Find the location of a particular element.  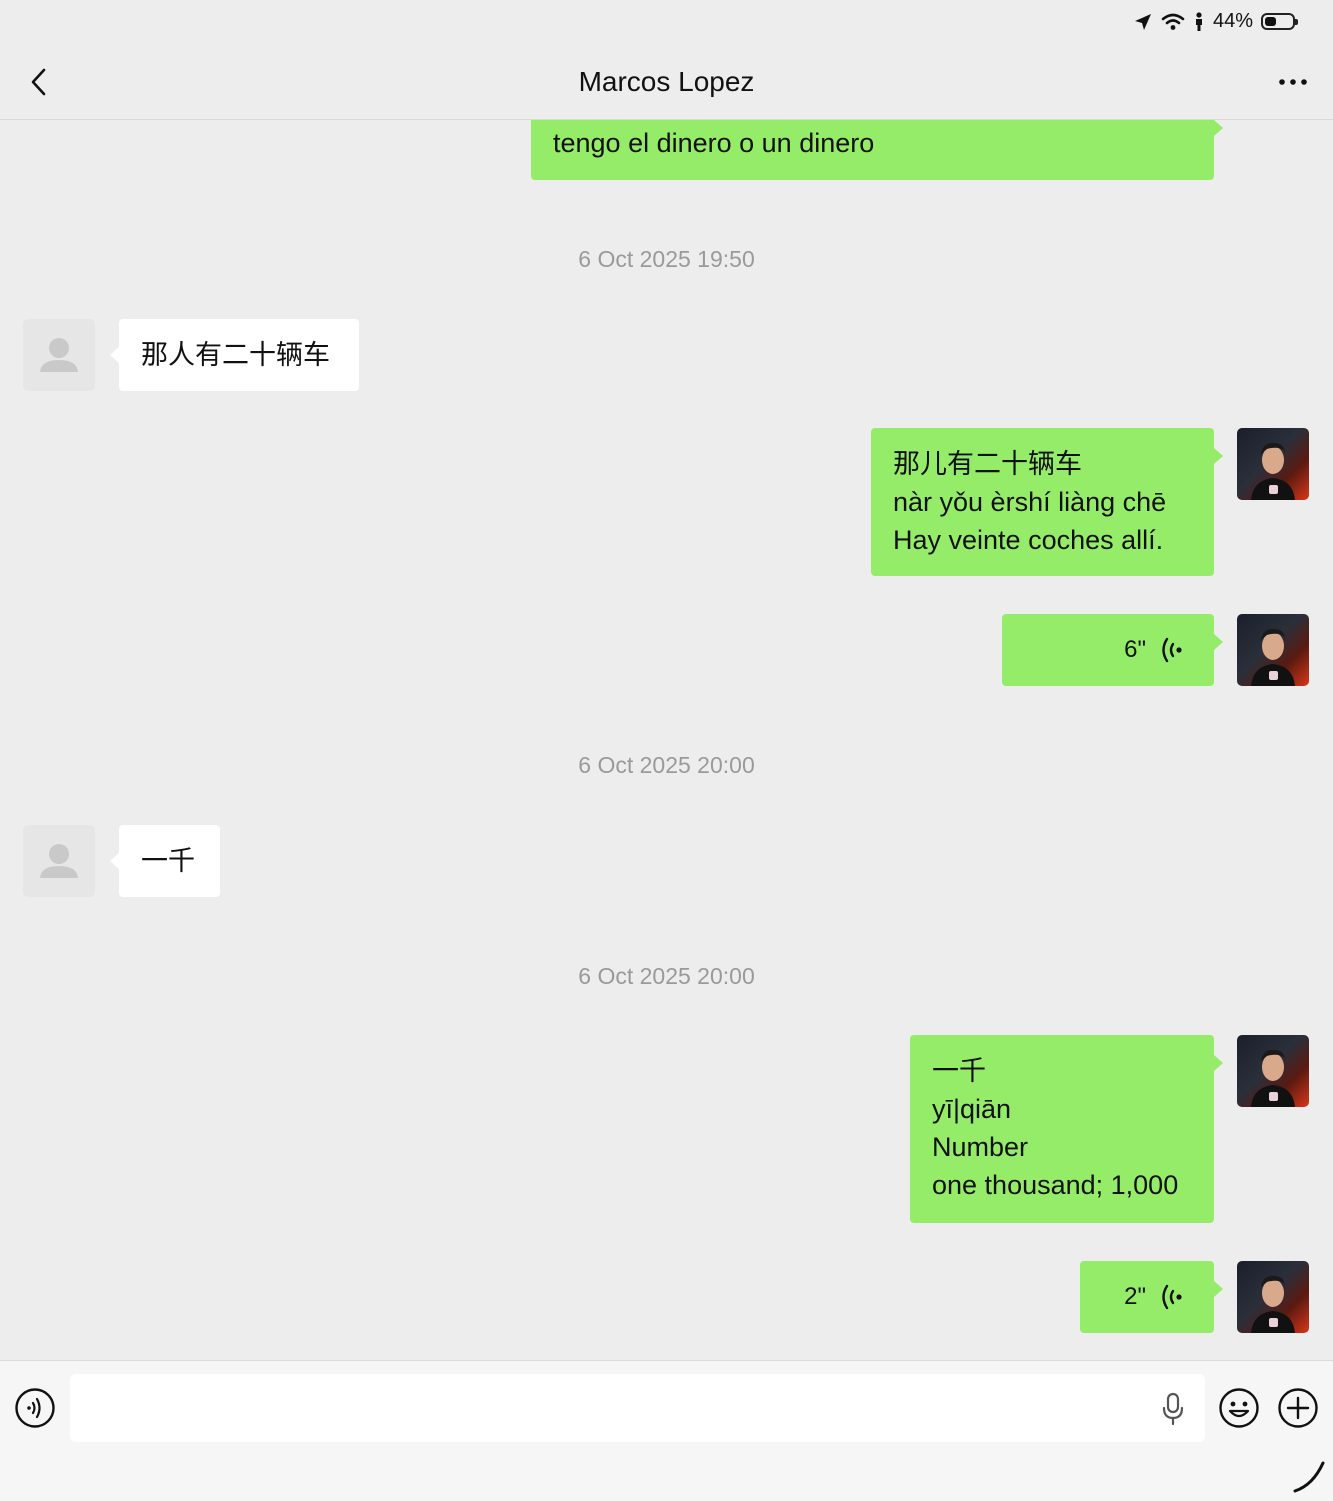

message-line-translation: Hay veinte coches allí. is located at coordinates (1028, 540).